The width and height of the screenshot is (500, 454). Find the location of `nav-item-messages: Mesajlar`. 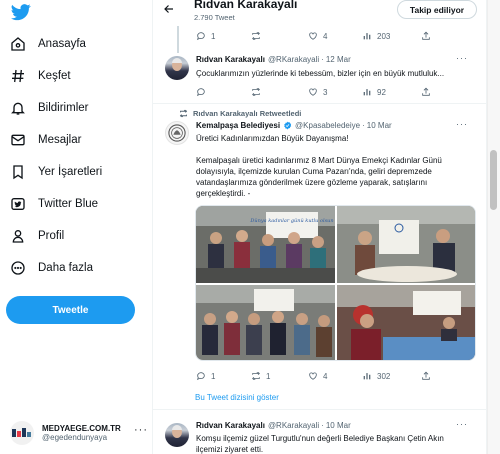

nav-item-messages: Mesajlar is located at coordinates (45, 140).